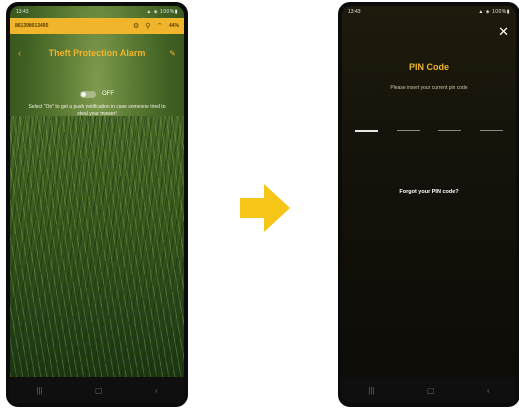 Image resolution: width=519 pixels, height=409 pixels. I want to click on back-arrow-icon: ‹, so click(25, 53).